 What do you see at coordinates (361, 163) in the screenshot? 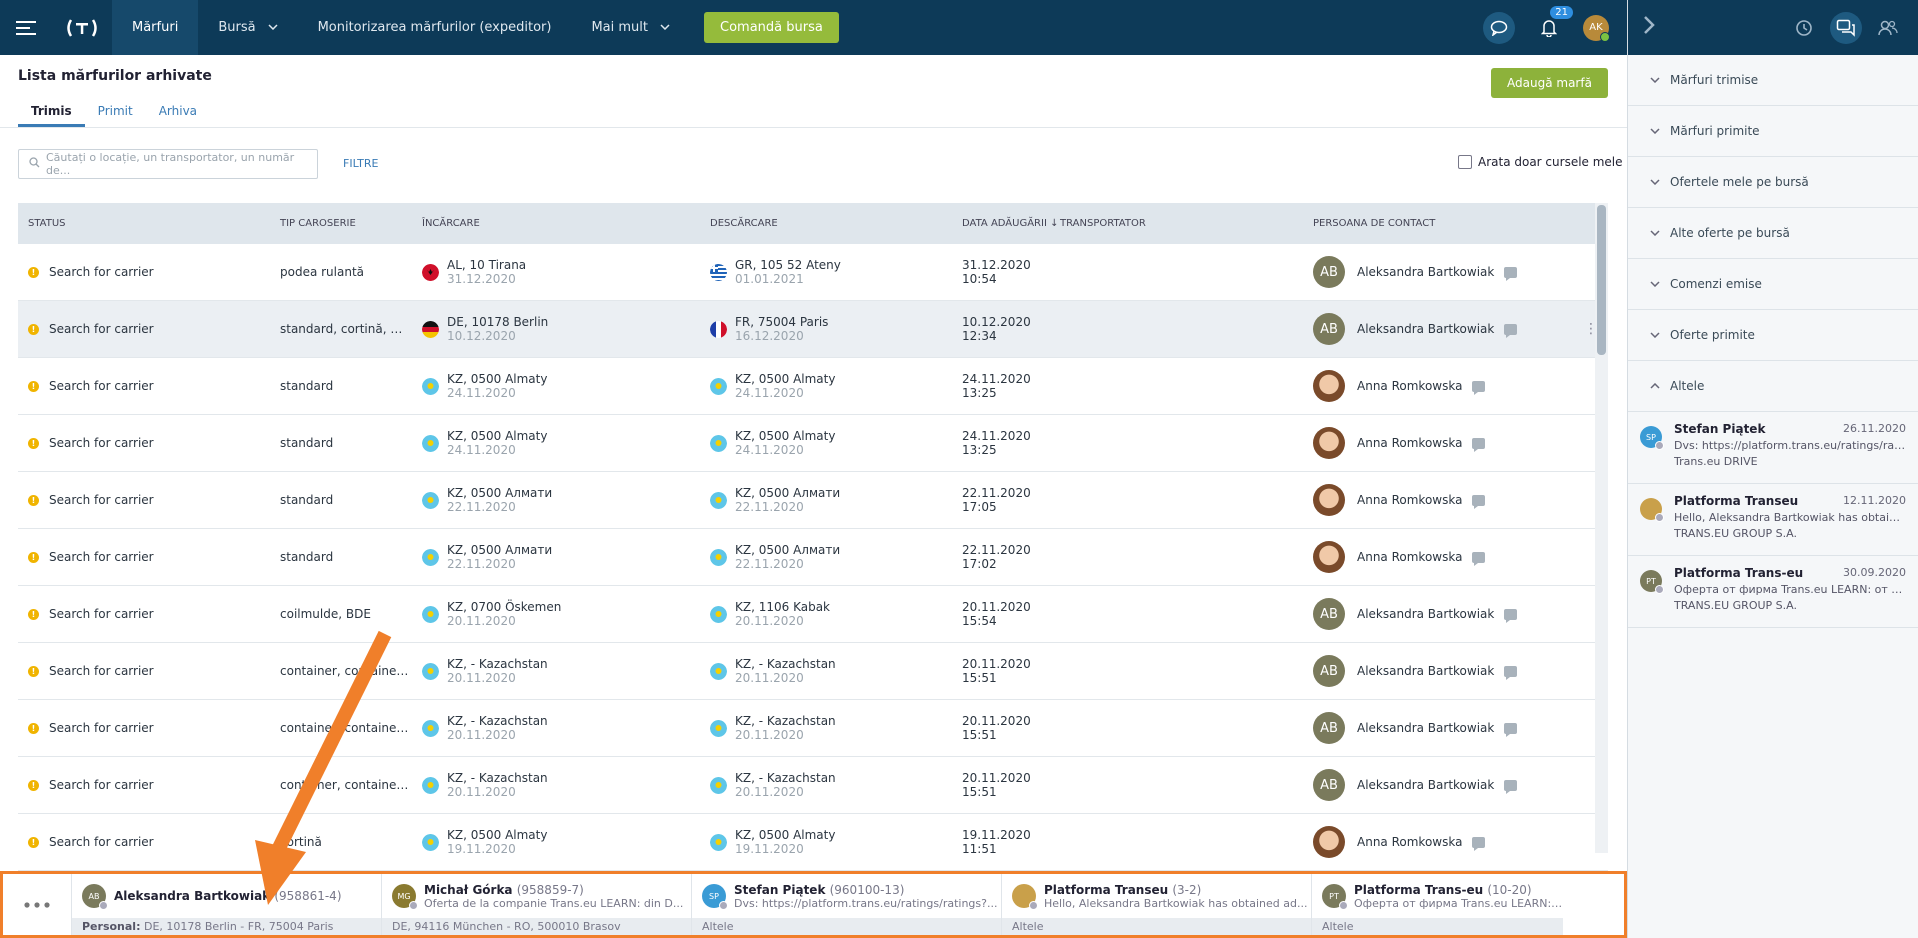
I see `filters-link: FILTRE` at bounding box center [361, 163].